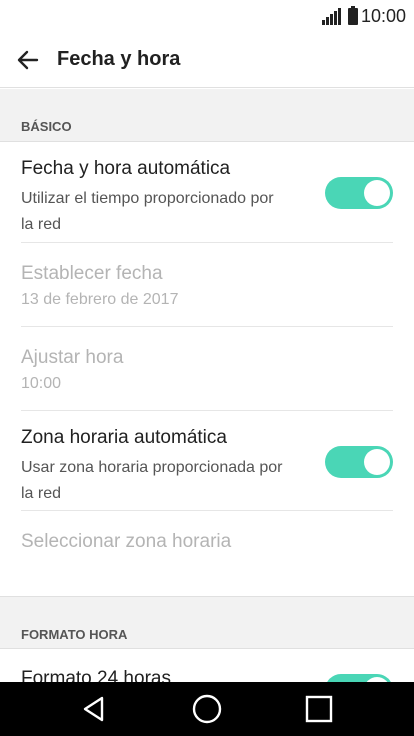  I want to click on status-bar: 10:00, so click(207, 16).